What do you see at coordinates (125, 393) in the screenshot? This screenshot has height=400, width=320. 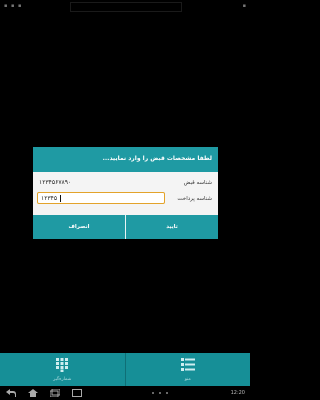 I see `system-nav-bar: 12:20` at bounding box center [125, 393].